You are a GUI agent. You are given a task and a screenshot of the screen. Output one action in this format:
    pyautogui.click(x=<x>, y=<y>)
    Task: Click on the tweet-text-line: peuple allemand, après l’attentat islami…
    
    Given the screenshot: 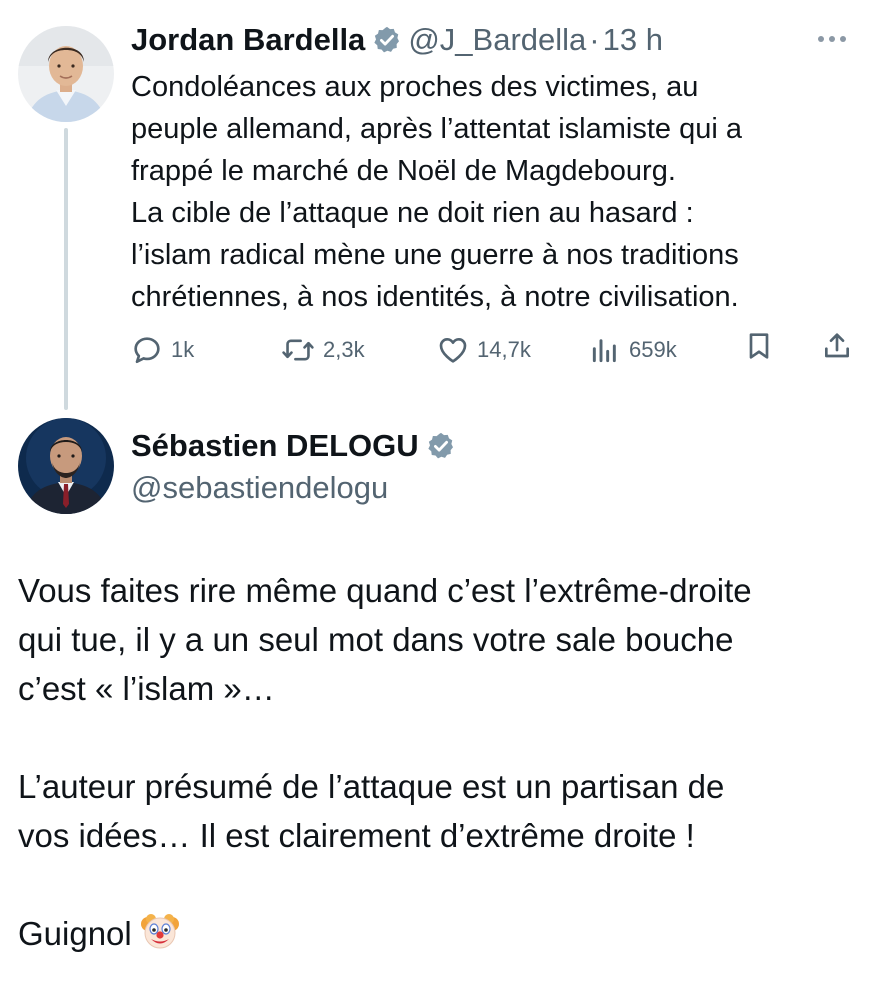 What is the action you would take?
    pyautogui.click(x=436, y=129)
    